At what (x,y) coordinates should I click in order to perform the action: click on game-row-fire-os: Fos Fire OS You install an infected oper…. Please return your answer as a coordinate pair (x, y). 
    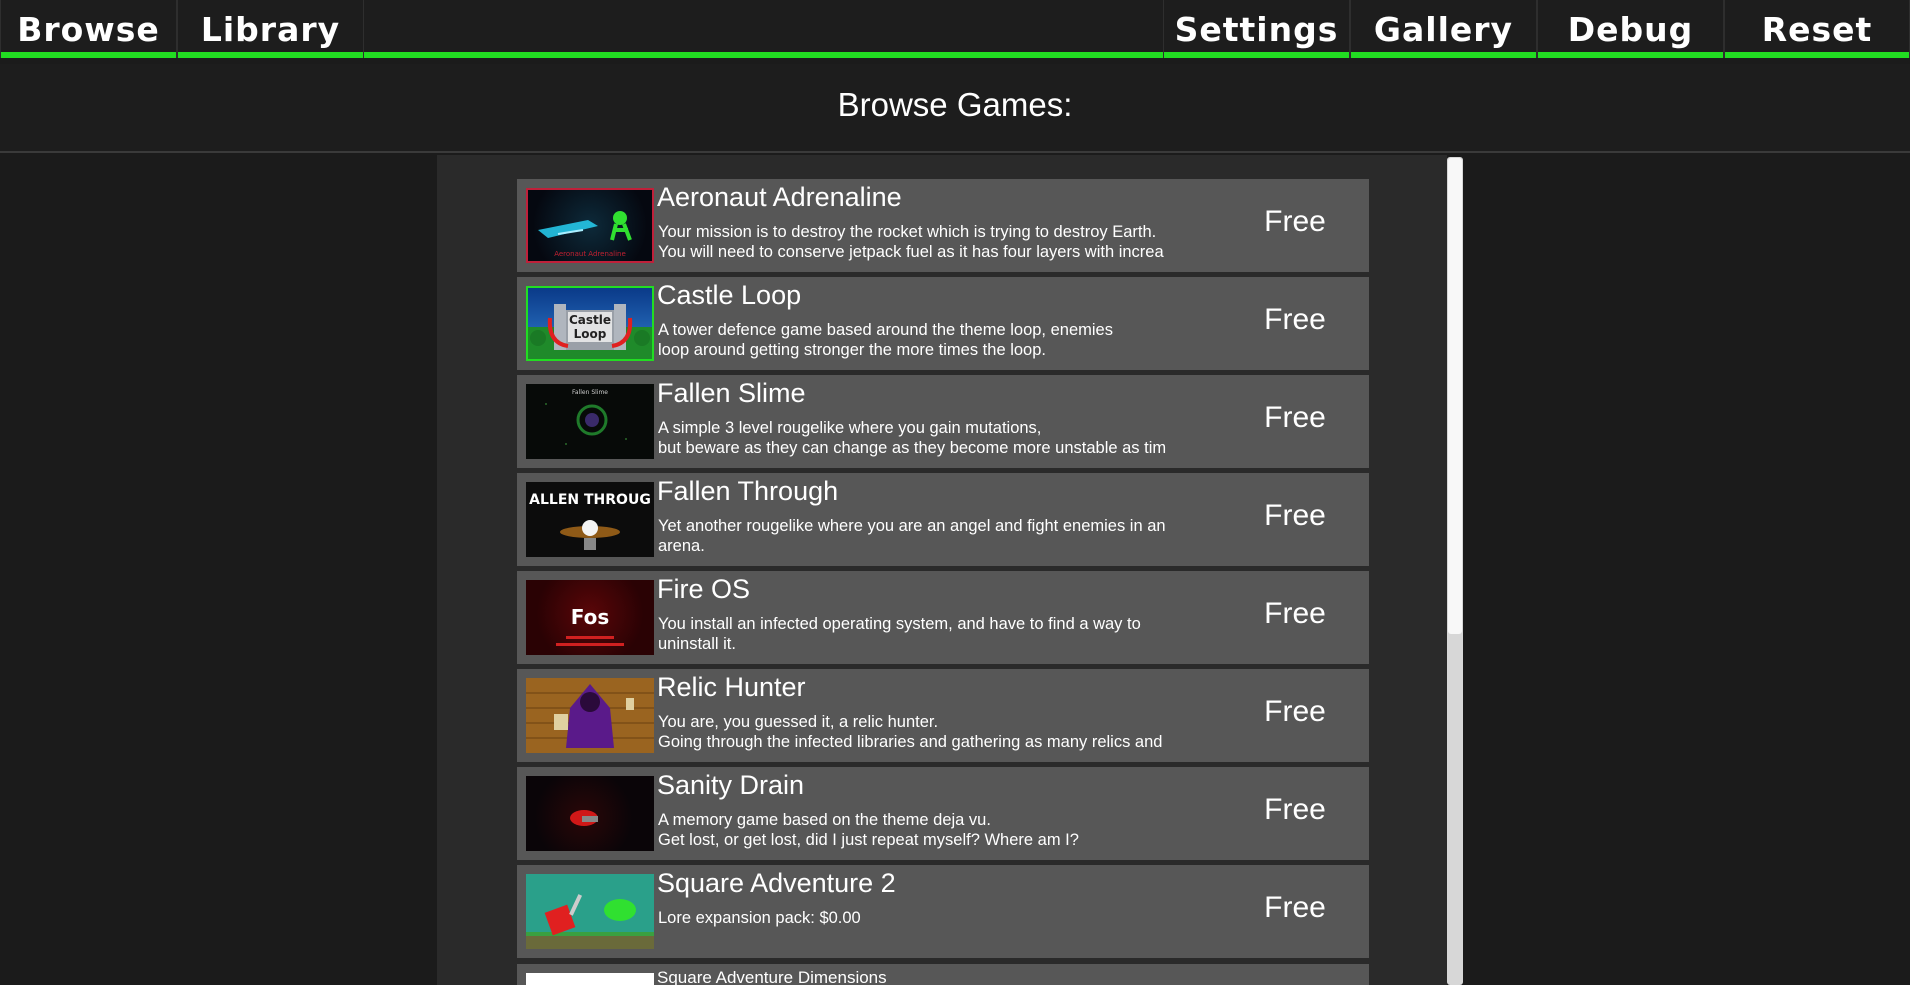
    Looking at the image, I should click on (943, 617).